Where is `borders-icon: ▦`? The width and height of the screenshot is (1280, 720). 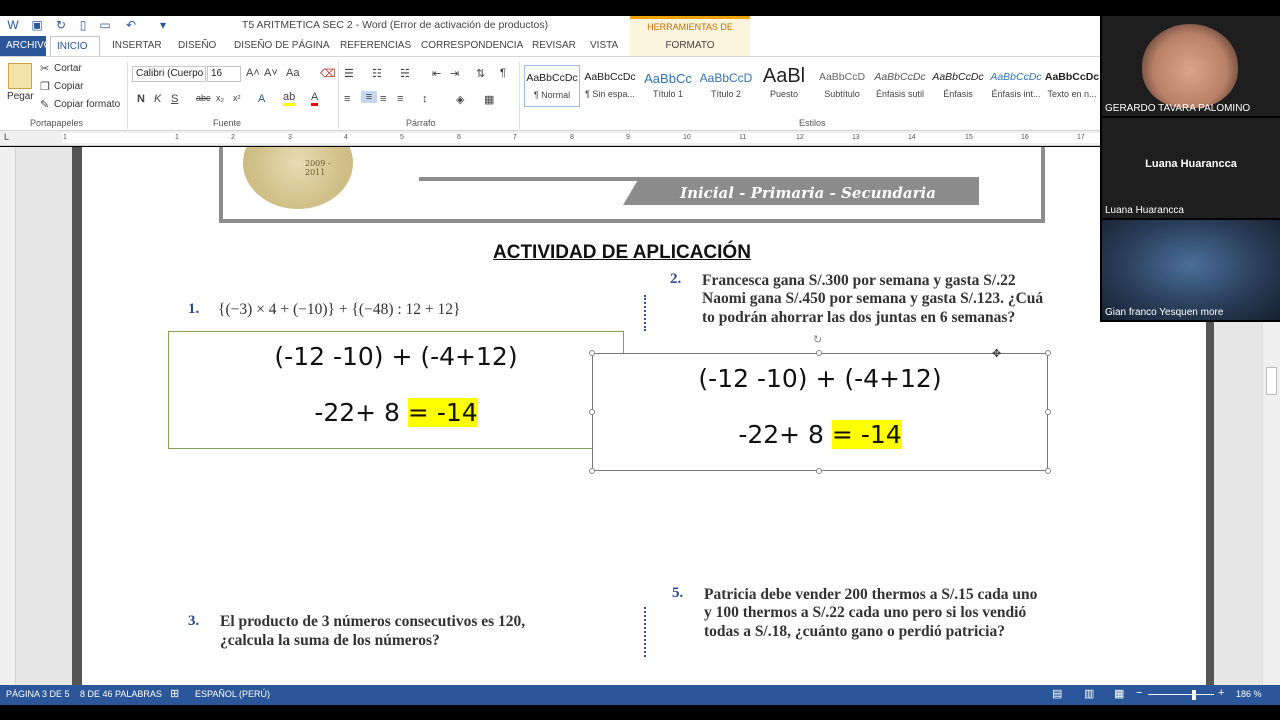 borders-icon: ▦ is located at coordinates (489, 99).